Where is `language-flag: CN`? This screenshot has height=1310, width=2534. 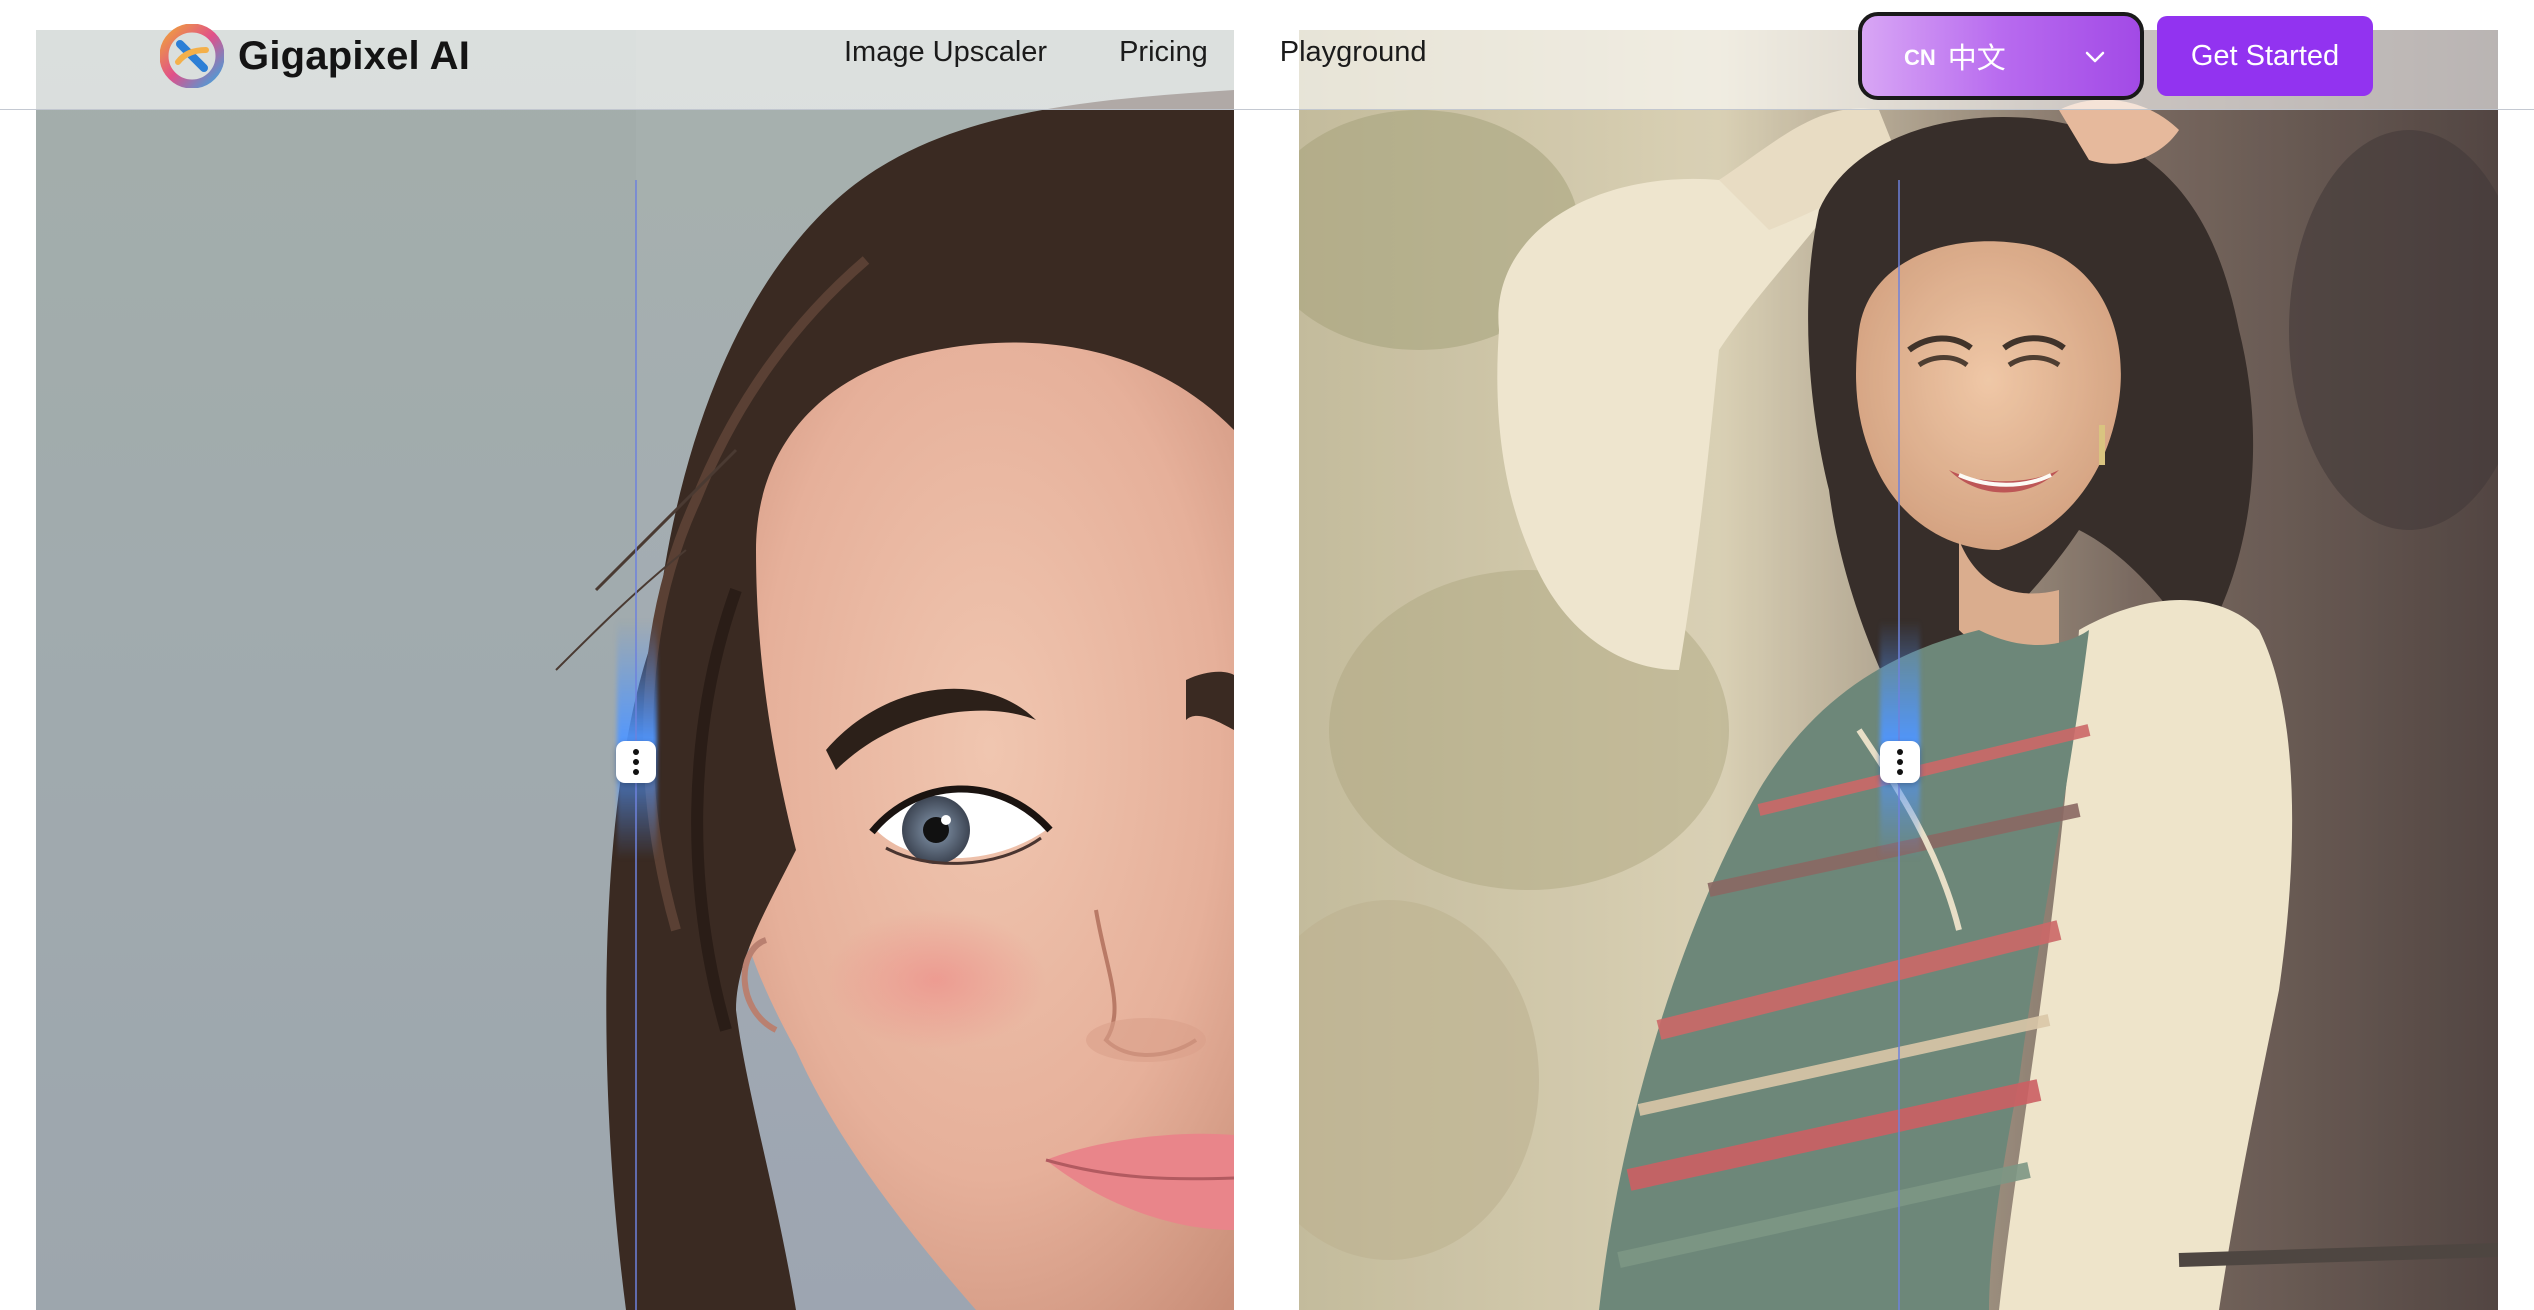 language-flag: CN is located at coordinates (1920, 57).